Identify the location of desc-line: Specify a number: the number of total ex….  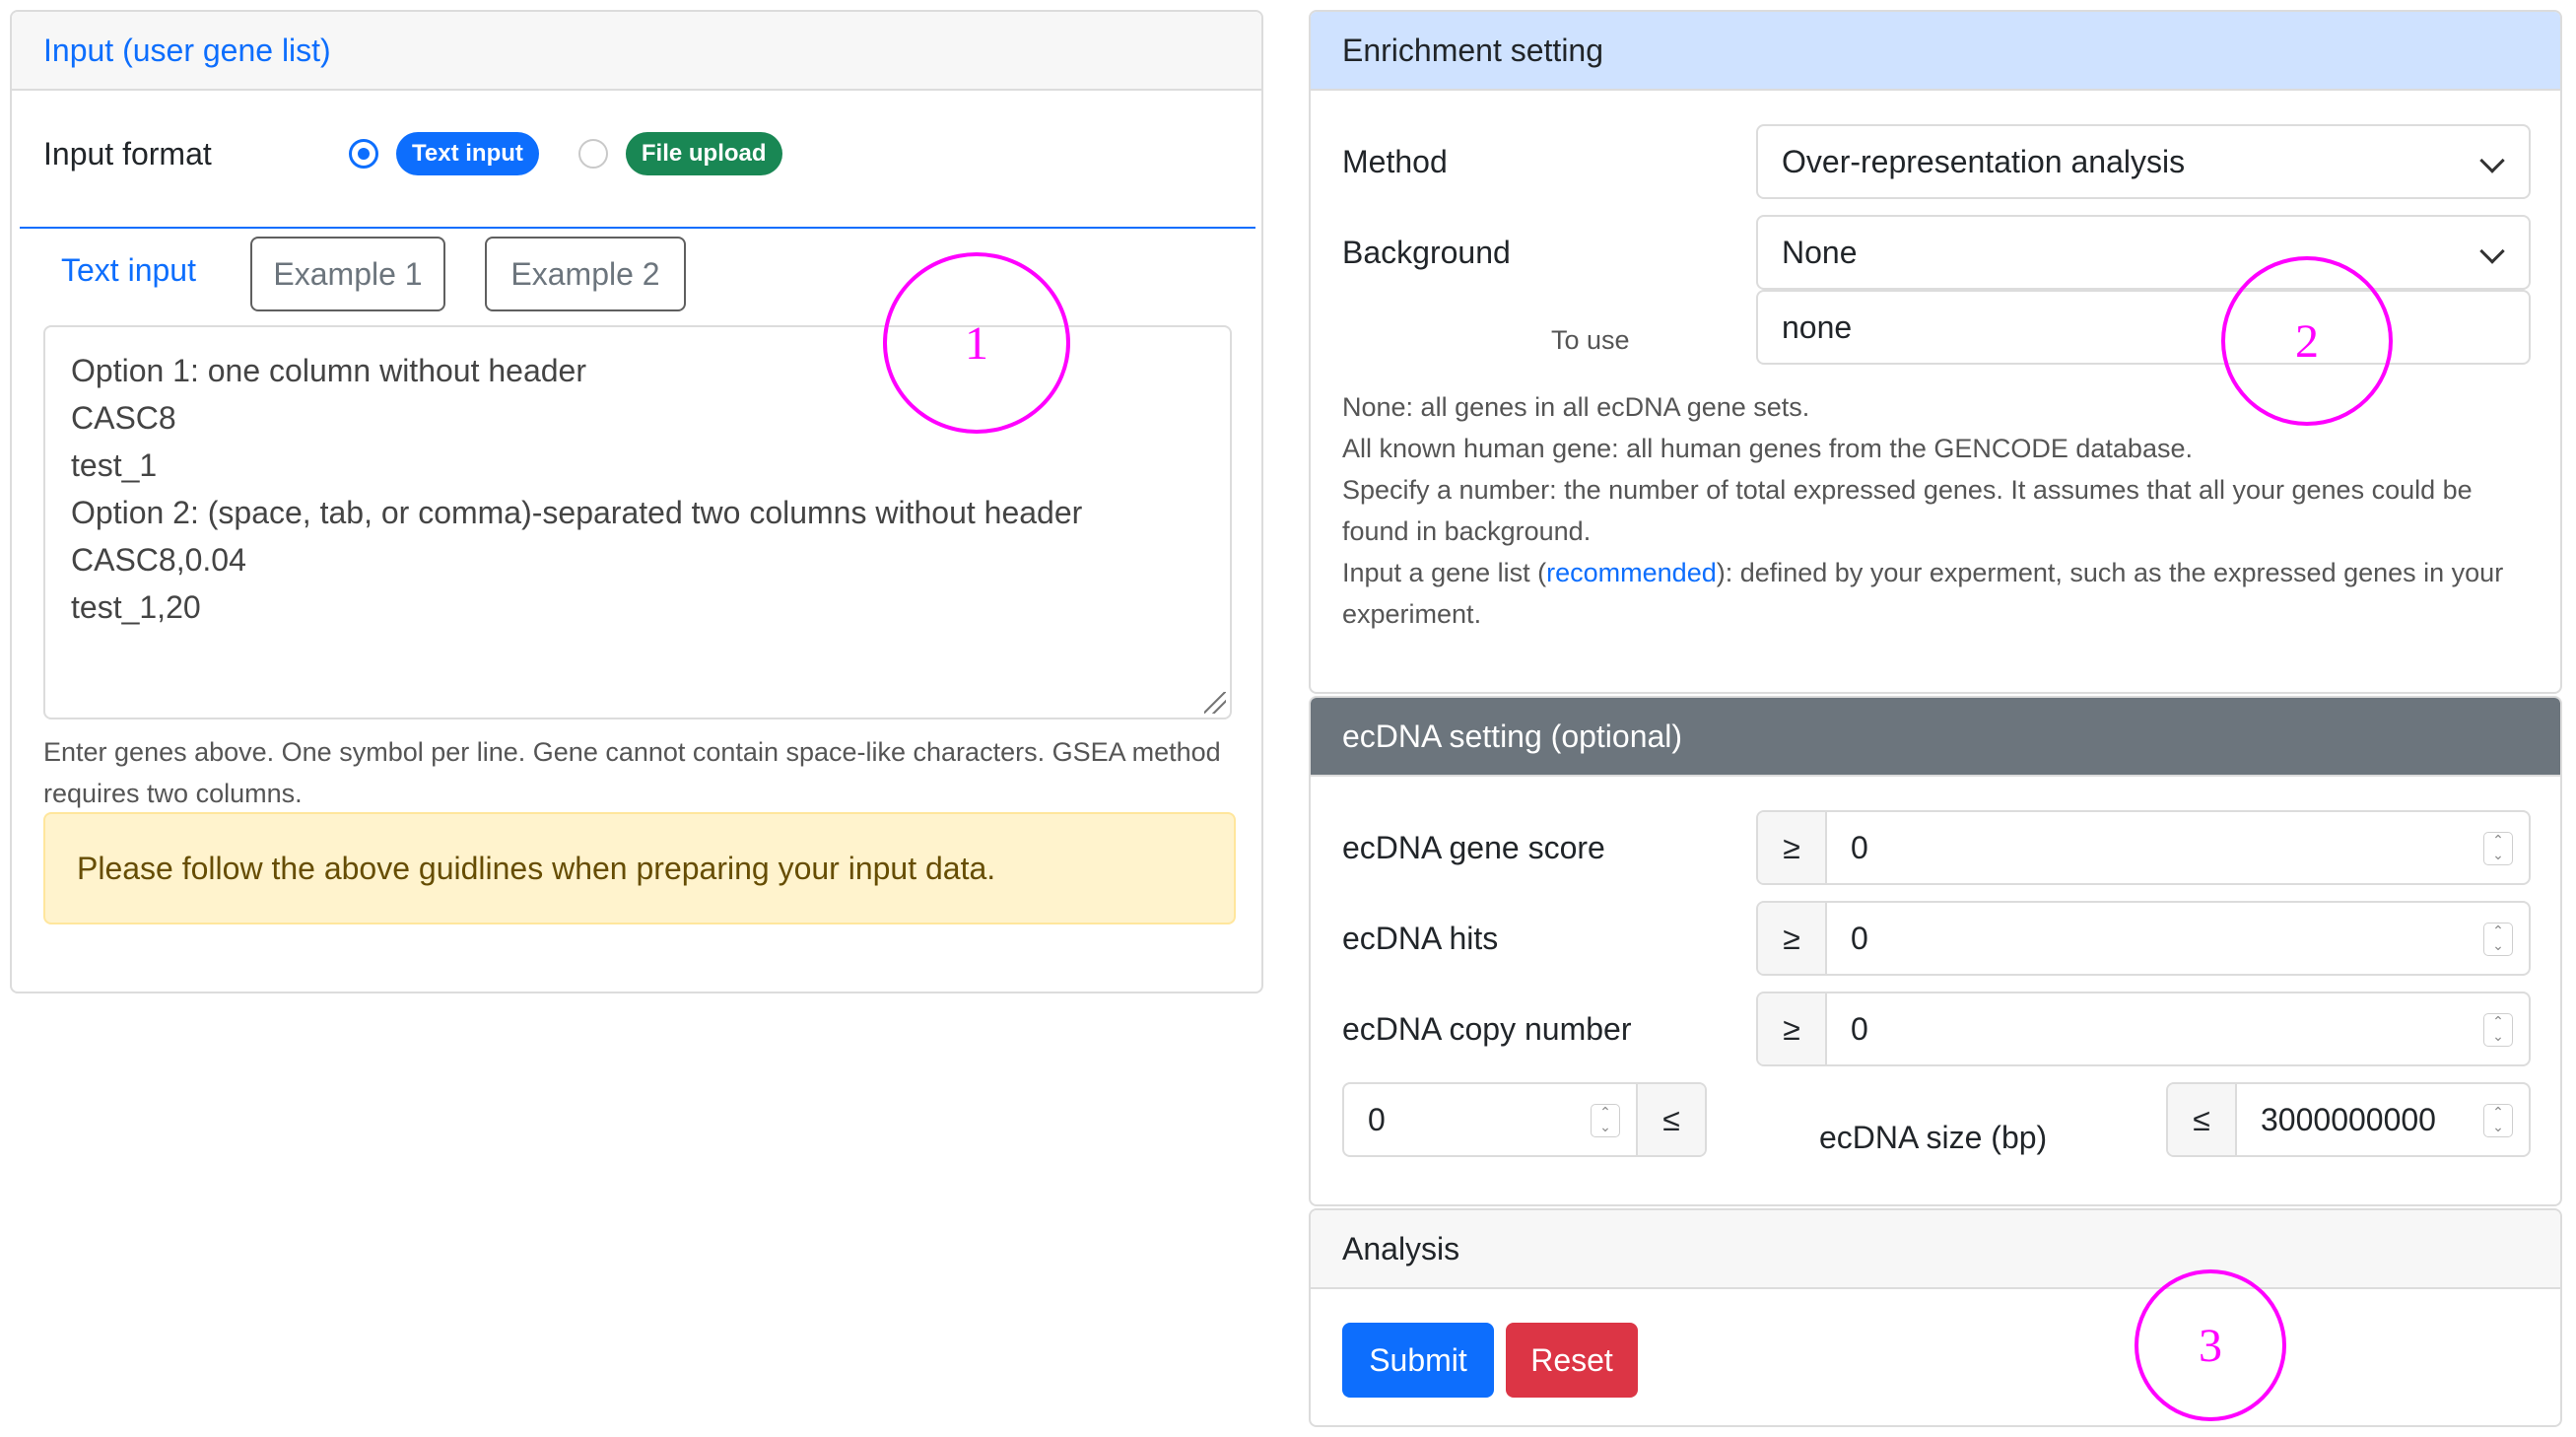
(1907, 511).